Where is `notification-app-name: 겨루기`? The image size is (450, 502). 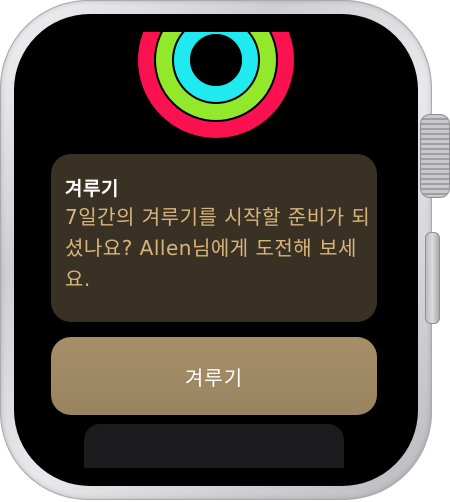 notification-app-name: 겨루기 is located at coordinates (92, 189).